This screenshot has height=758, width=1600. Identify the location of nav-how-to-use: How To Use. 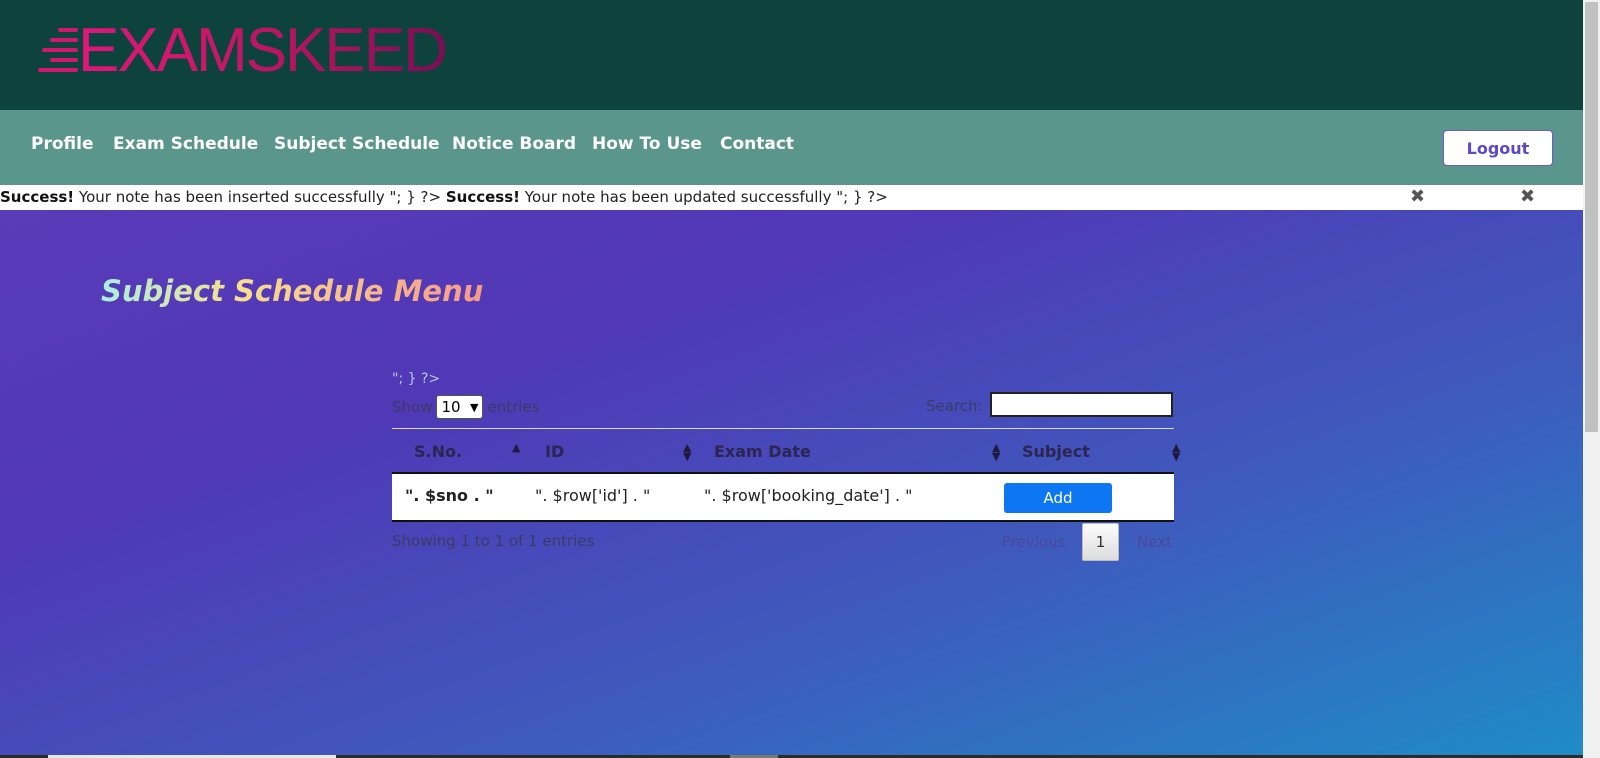
(647, 144).